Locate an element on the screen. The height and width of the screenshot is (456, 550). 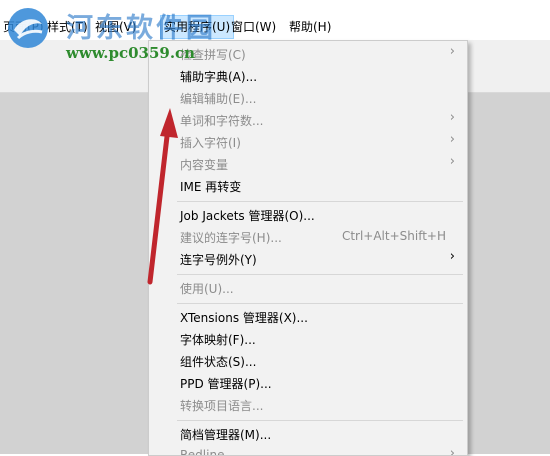
menu-item-content-variables: 内容变量 › is located at coordinates (308, 164).